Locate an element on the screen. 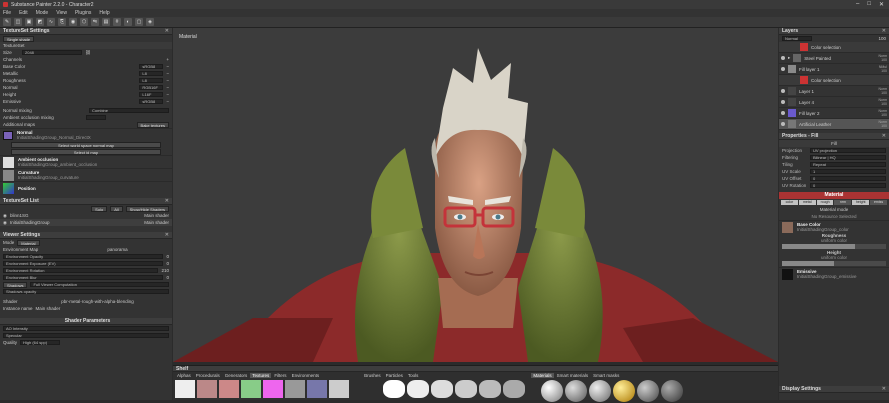 The height and width of the screenshot is (403, 889). layer-item: Color selection is located at coordinates (834, 80).